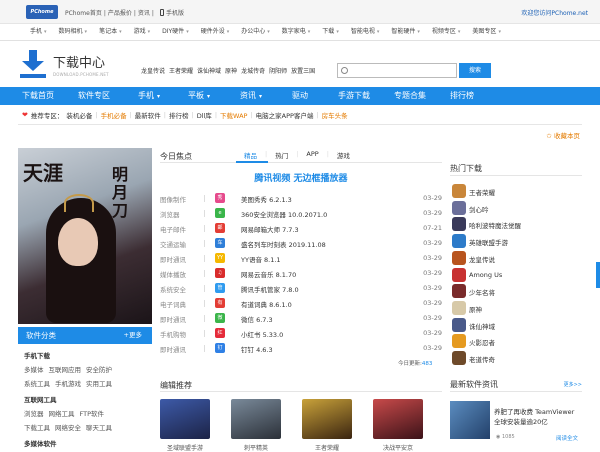 The height and width of the screenshot is (452, 600). I want to click on category-item: 智能电视 ▾, so click(365, 32).